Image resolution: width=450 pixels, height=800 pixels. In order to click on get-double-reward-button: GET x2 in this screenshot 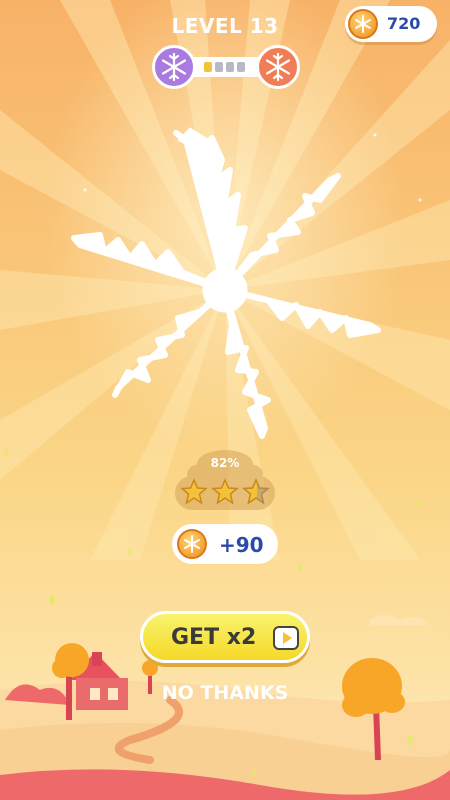, I will do `click(225, 637)`.